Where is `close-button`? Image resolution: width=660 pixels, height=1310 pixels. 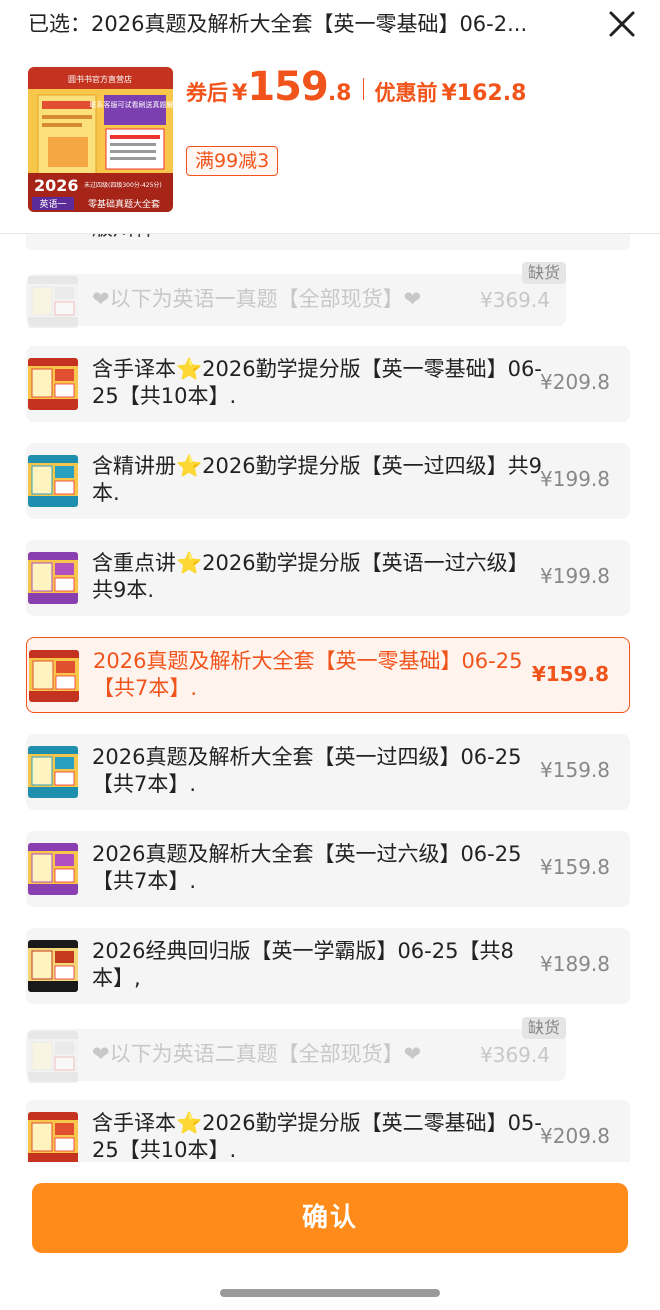
close-button is located at coordinates (622, 24).